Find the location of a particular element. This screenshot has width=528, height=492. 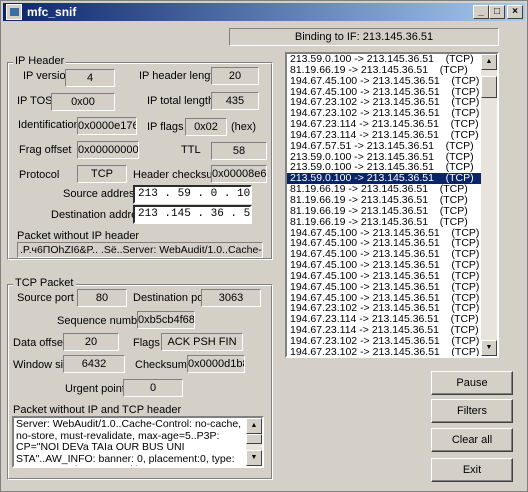

packet-list-scrollbar: ▲ ▼ is located at coordinates (489, 205).